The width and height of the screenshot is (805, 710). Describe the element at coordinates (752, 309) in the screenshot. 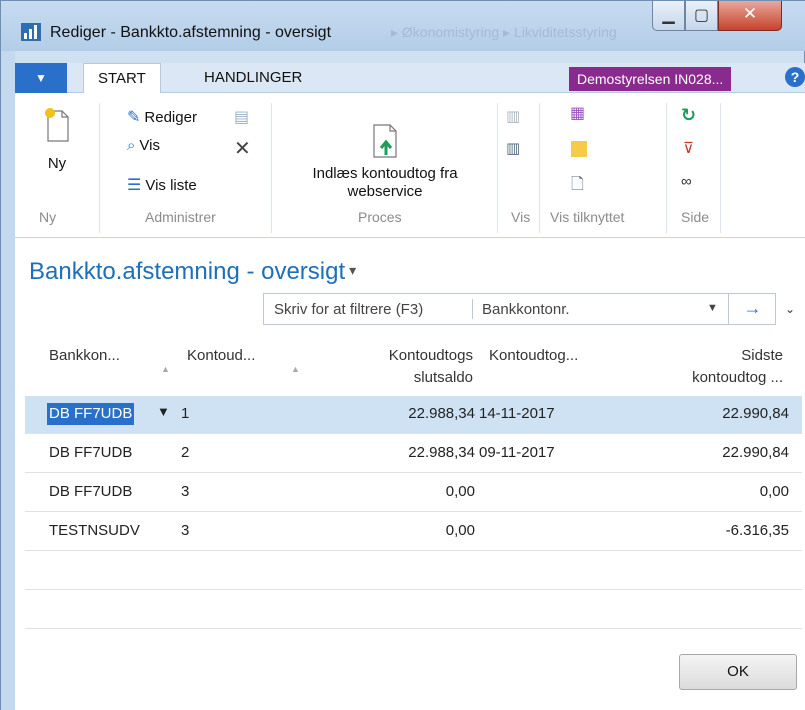

I see `filter-go-button: →` at that location.